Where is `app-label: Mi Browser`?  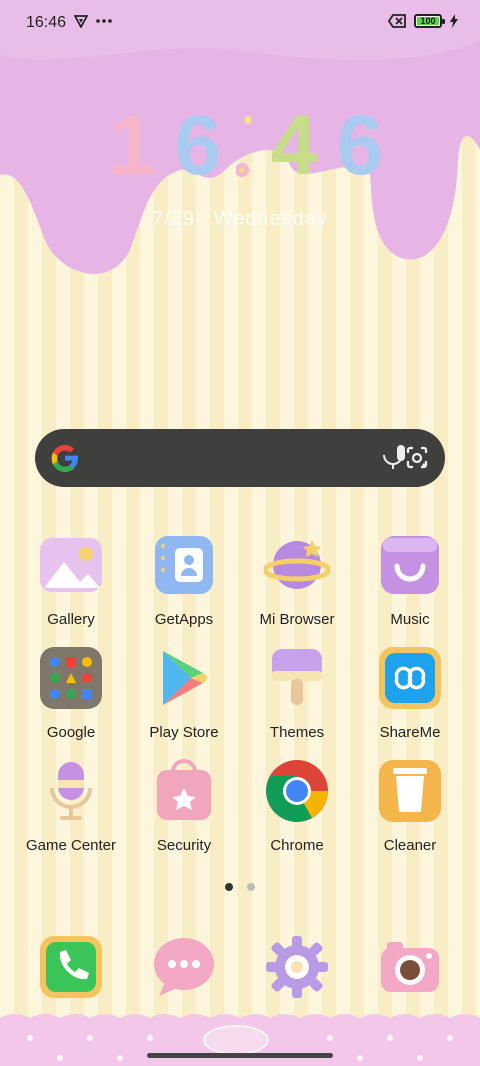
app-label: Mi Browser is located at coordinates (297, 619).